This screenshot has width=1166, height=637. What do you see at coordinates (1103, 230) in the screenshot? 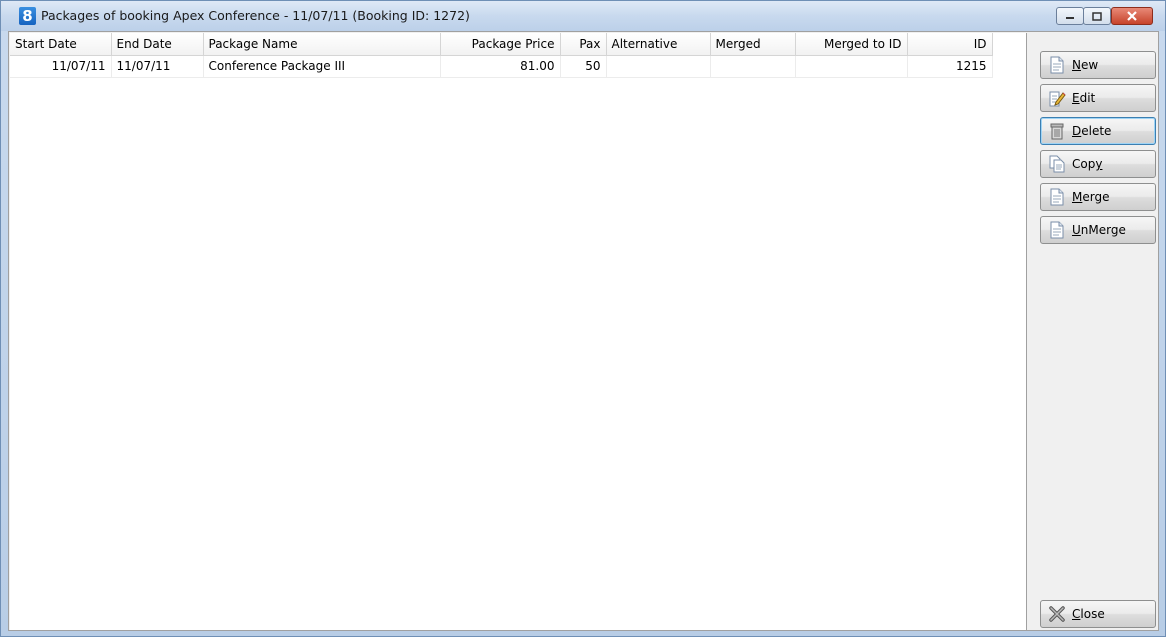
I see `unmerge-label: nMerge` at bounding box center [1103, 230].